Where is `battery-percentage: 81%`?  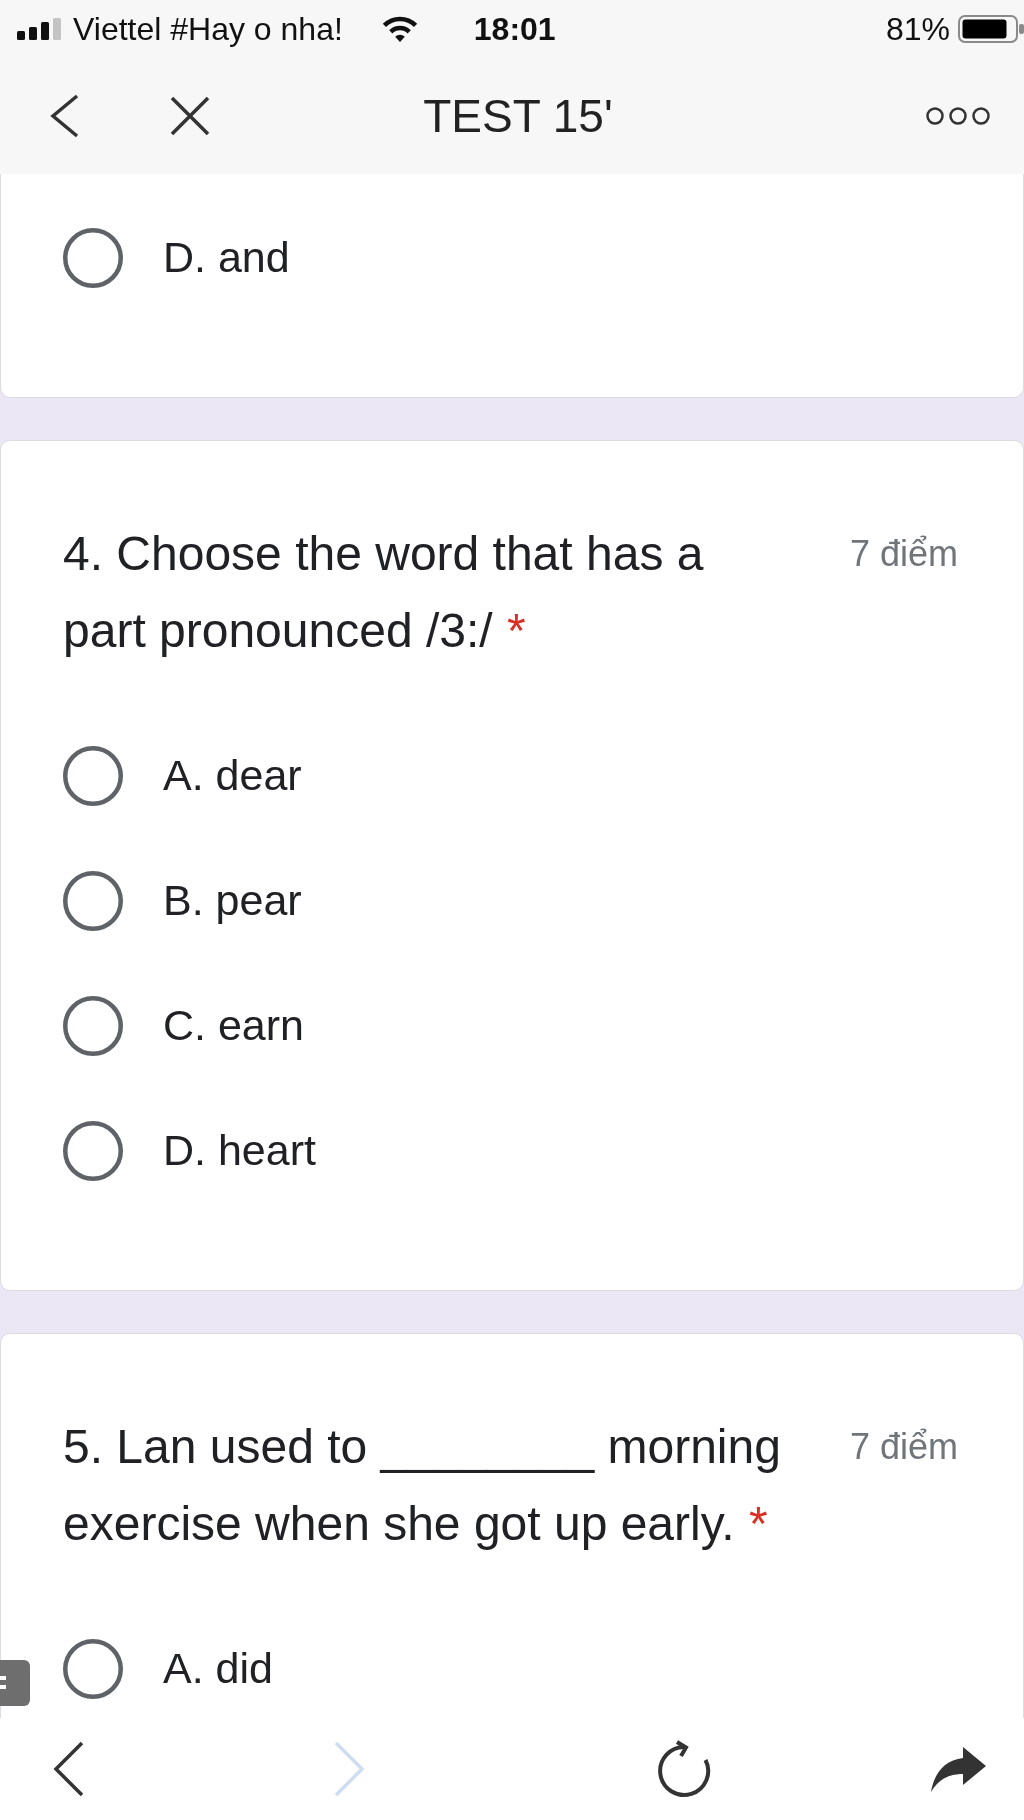
battery-percentage: 81% is located at coordinates (917, 29).